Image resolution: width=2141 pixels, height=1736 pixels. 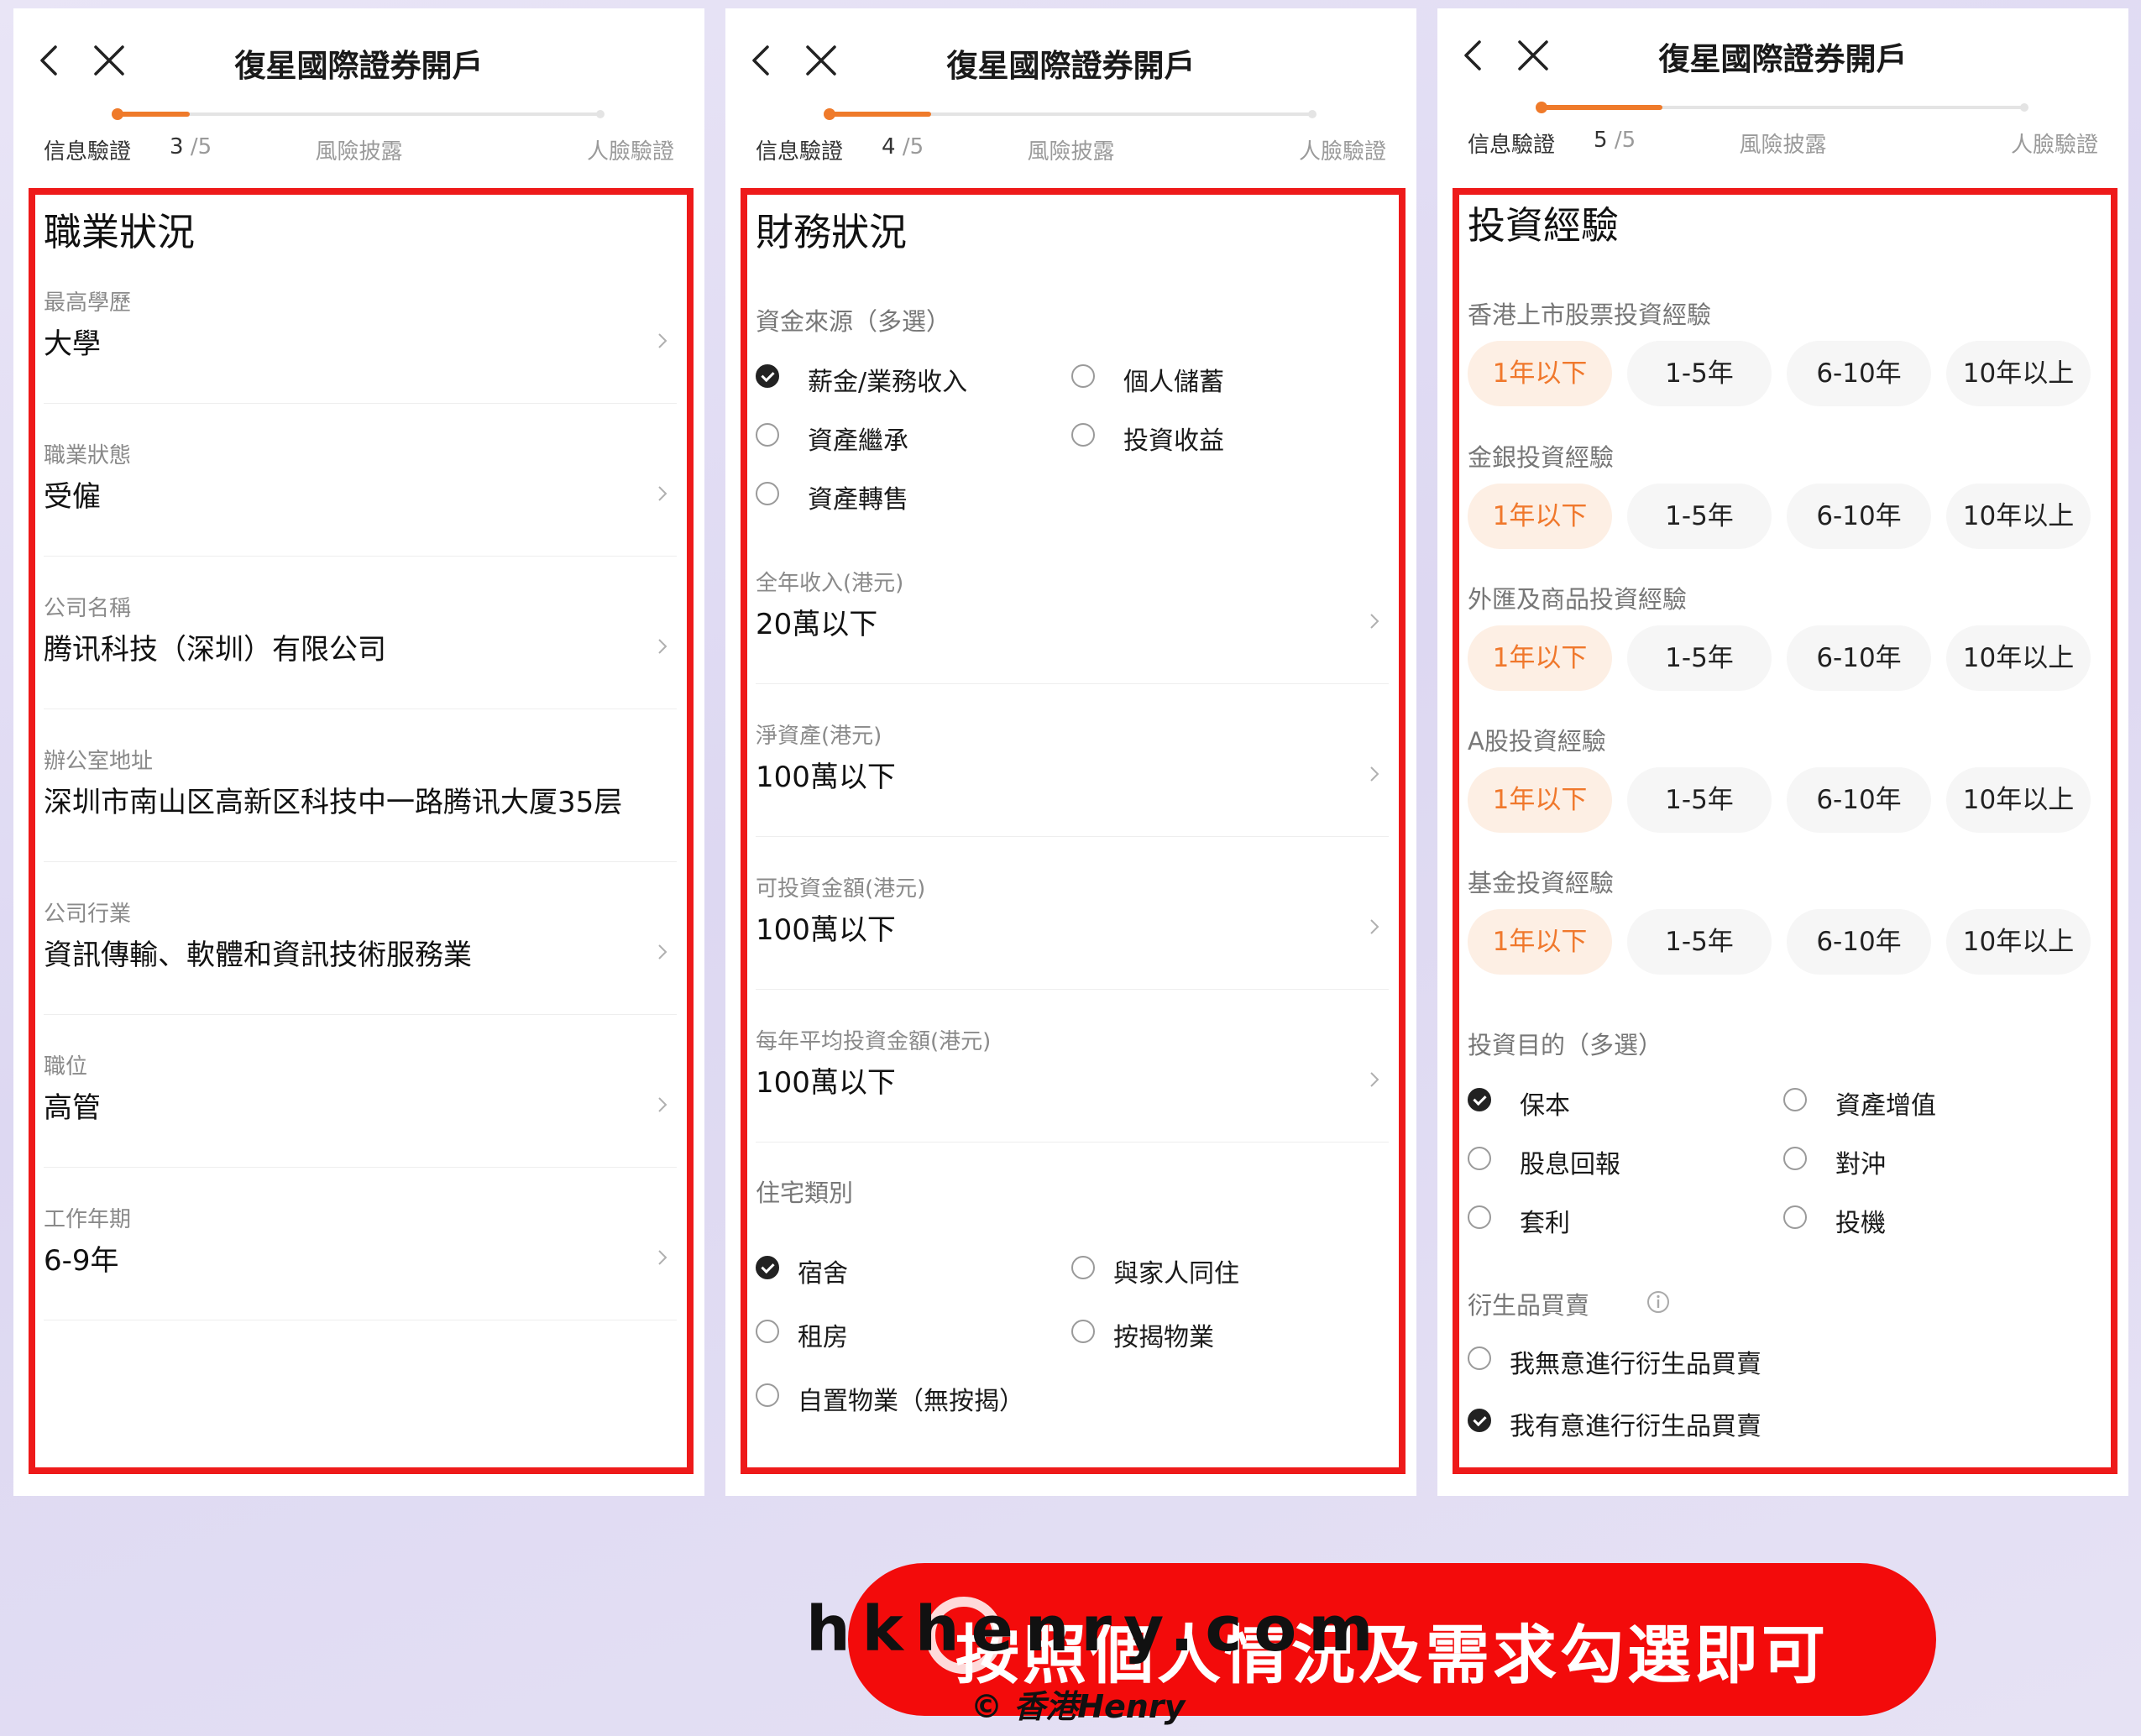 I want to click on field-label: 職業狀態, so click(x=88, y=455).